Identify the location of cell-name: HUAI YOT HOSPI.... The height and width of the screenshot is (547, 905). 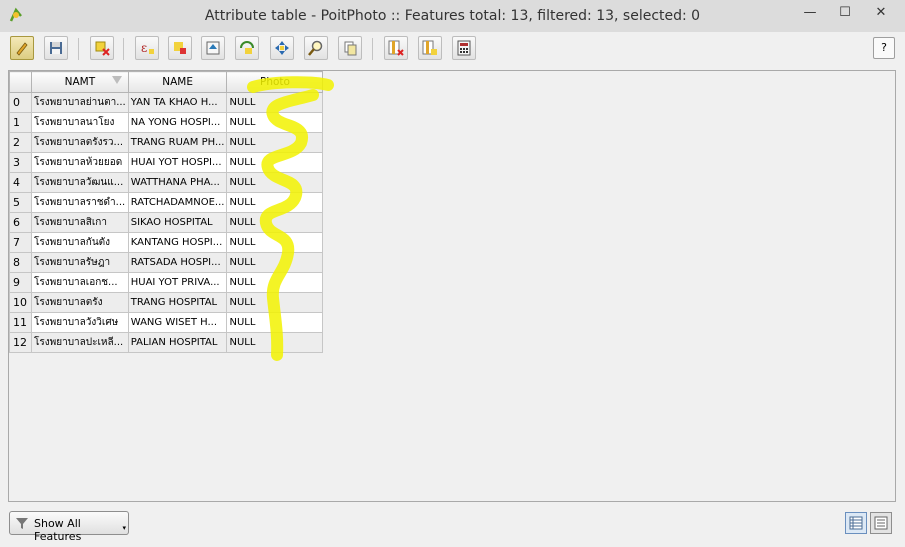
(177, 162).